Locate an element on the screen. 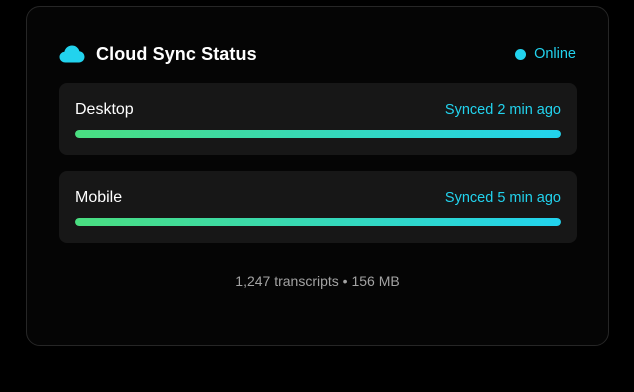 This screenshot has width=634, height=392. device-name: Desktop is located at coordinates (104, 109).